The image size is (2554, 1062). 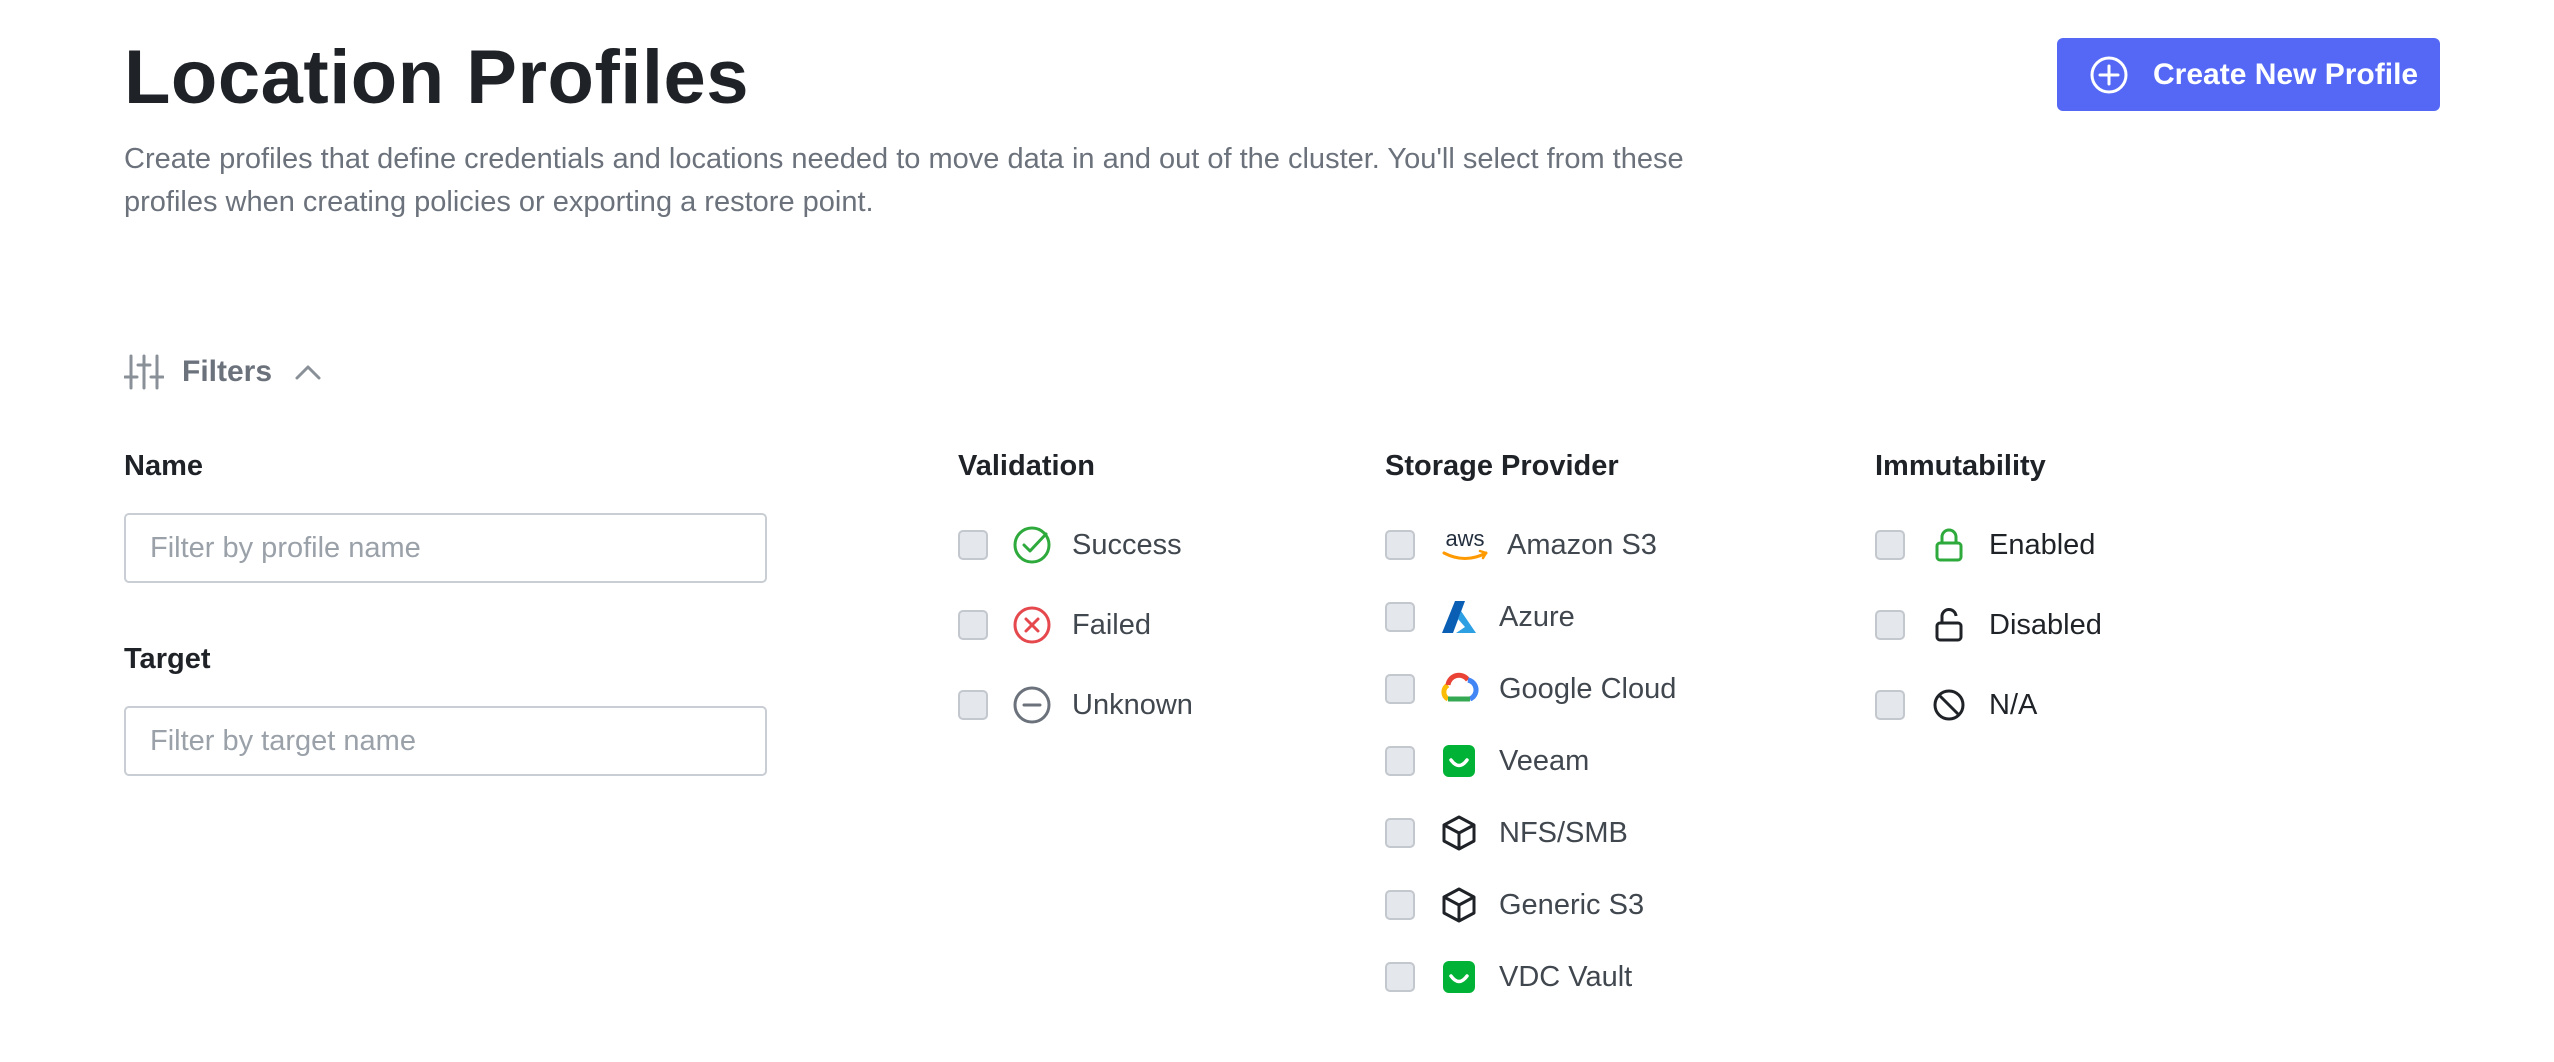 What do you see at coordinates (1459, 689) in the screenshot?
I see `google-cloud-icon` at bounding box center [1459, 689].